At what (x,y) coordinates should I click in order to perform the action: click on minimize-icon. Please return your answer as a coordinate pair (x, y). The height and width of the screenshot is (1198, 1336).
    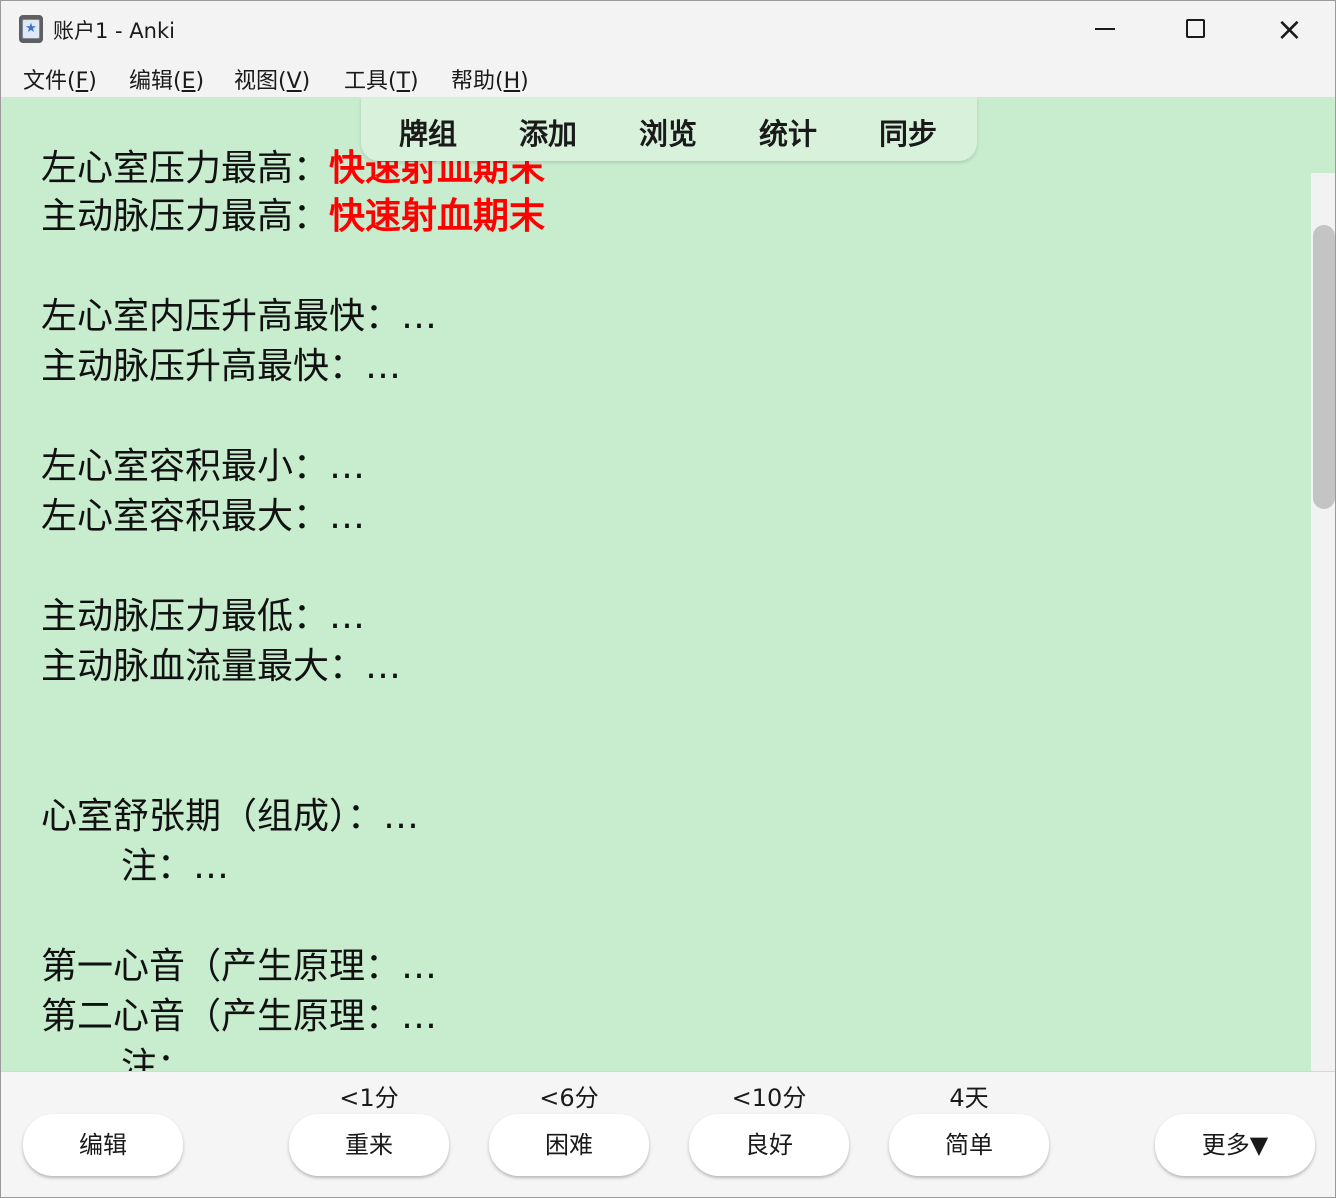
    Looking at the image, I should click on (1105, 29).